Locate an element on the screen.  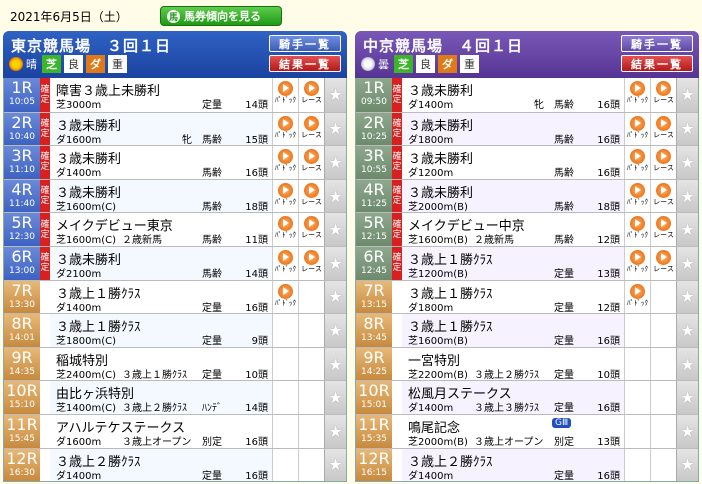
race-info: 障害３歳上未勝利 芝3000m 定量 14頭 is located at coordinates (161, 95).